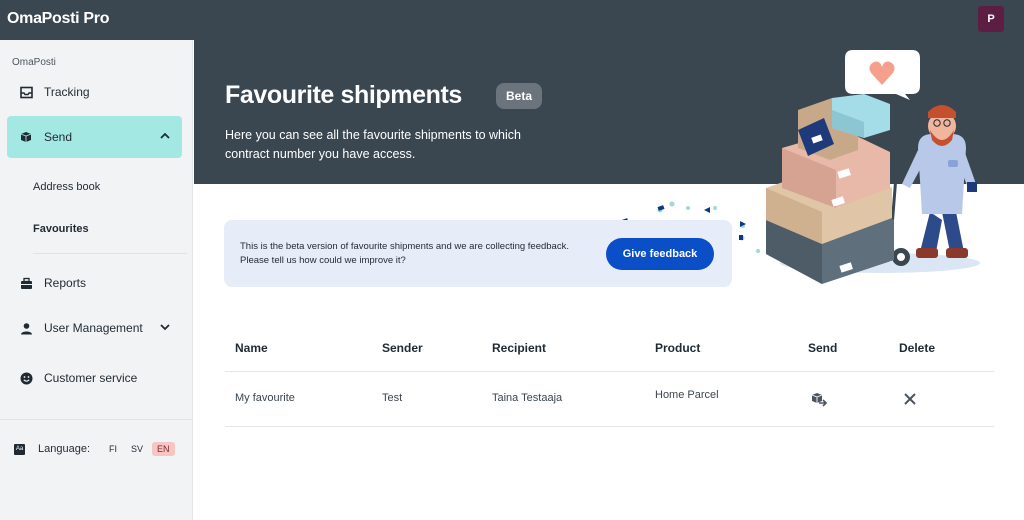 The image size is (1024, 520). I want to click on language-option-sv: SV, so click(137, 449).